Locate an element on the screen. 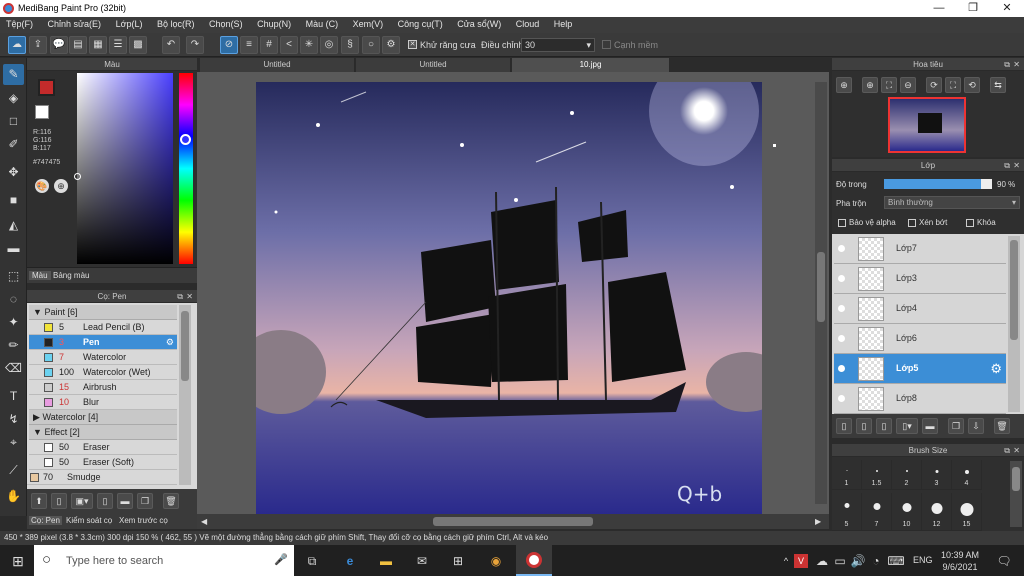 The image size is (1024, 576). volume-icon: 🔊 is located at coordinates (858, 561).